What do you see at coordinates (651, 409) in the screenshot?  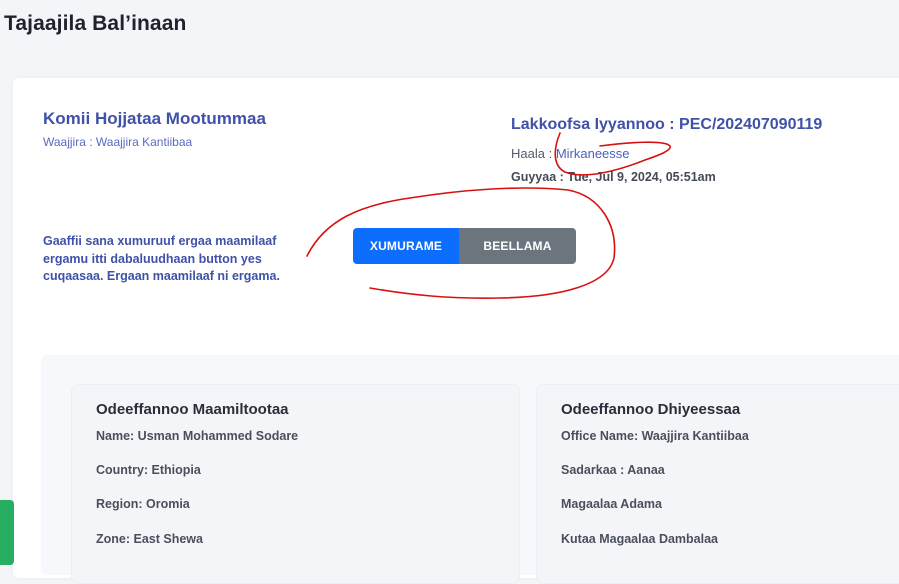 I see `office-card-title: Odeeffannoo Dhiyeessaa` at bounding box center [651, 409].